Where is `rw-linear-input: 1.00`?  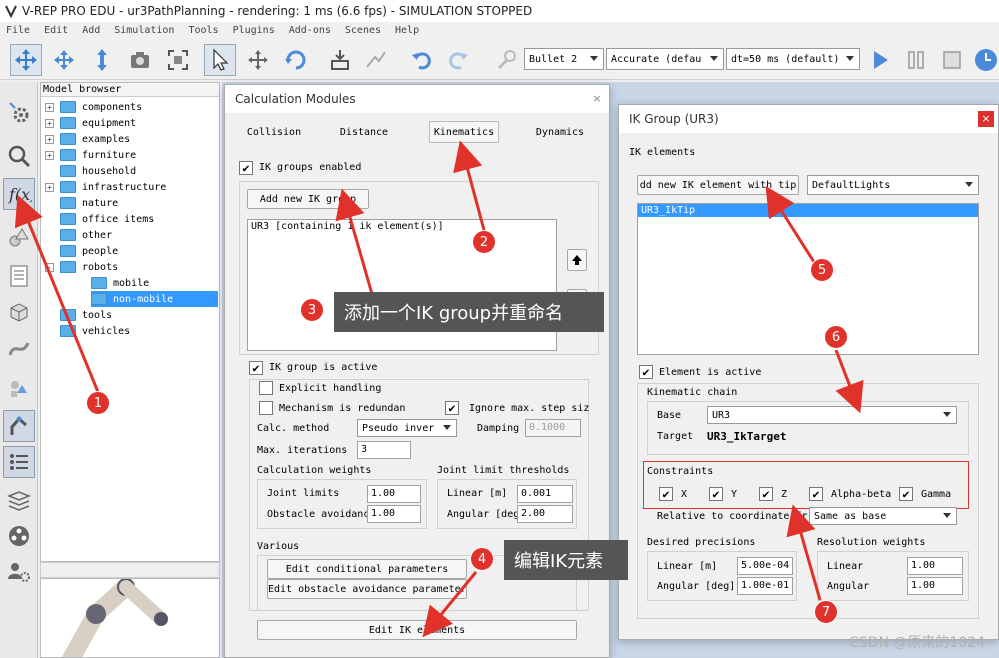 rw-linear-input: 1.00 is located at coordinates (935, 566).